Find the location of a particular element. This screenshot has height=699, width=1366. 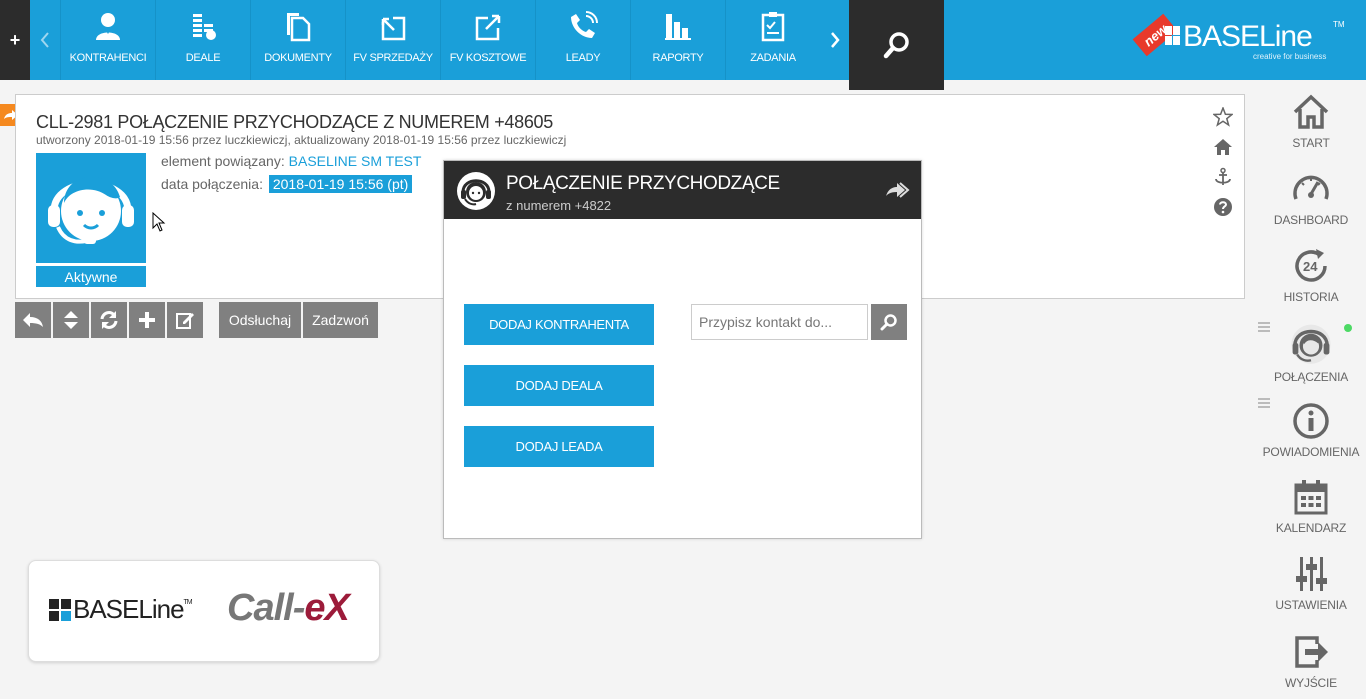

quick-add-button: + is located at coordinates (15, 40).